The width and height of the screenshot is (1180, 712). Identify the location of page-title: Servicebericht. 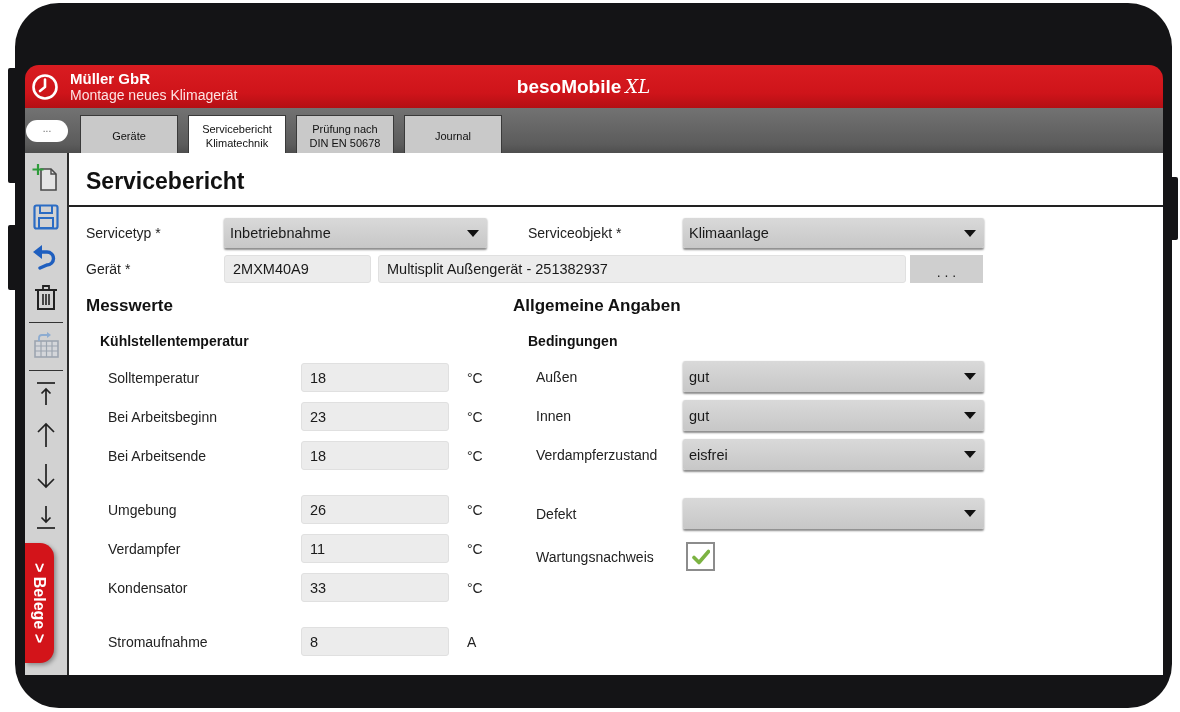
(165, 181).